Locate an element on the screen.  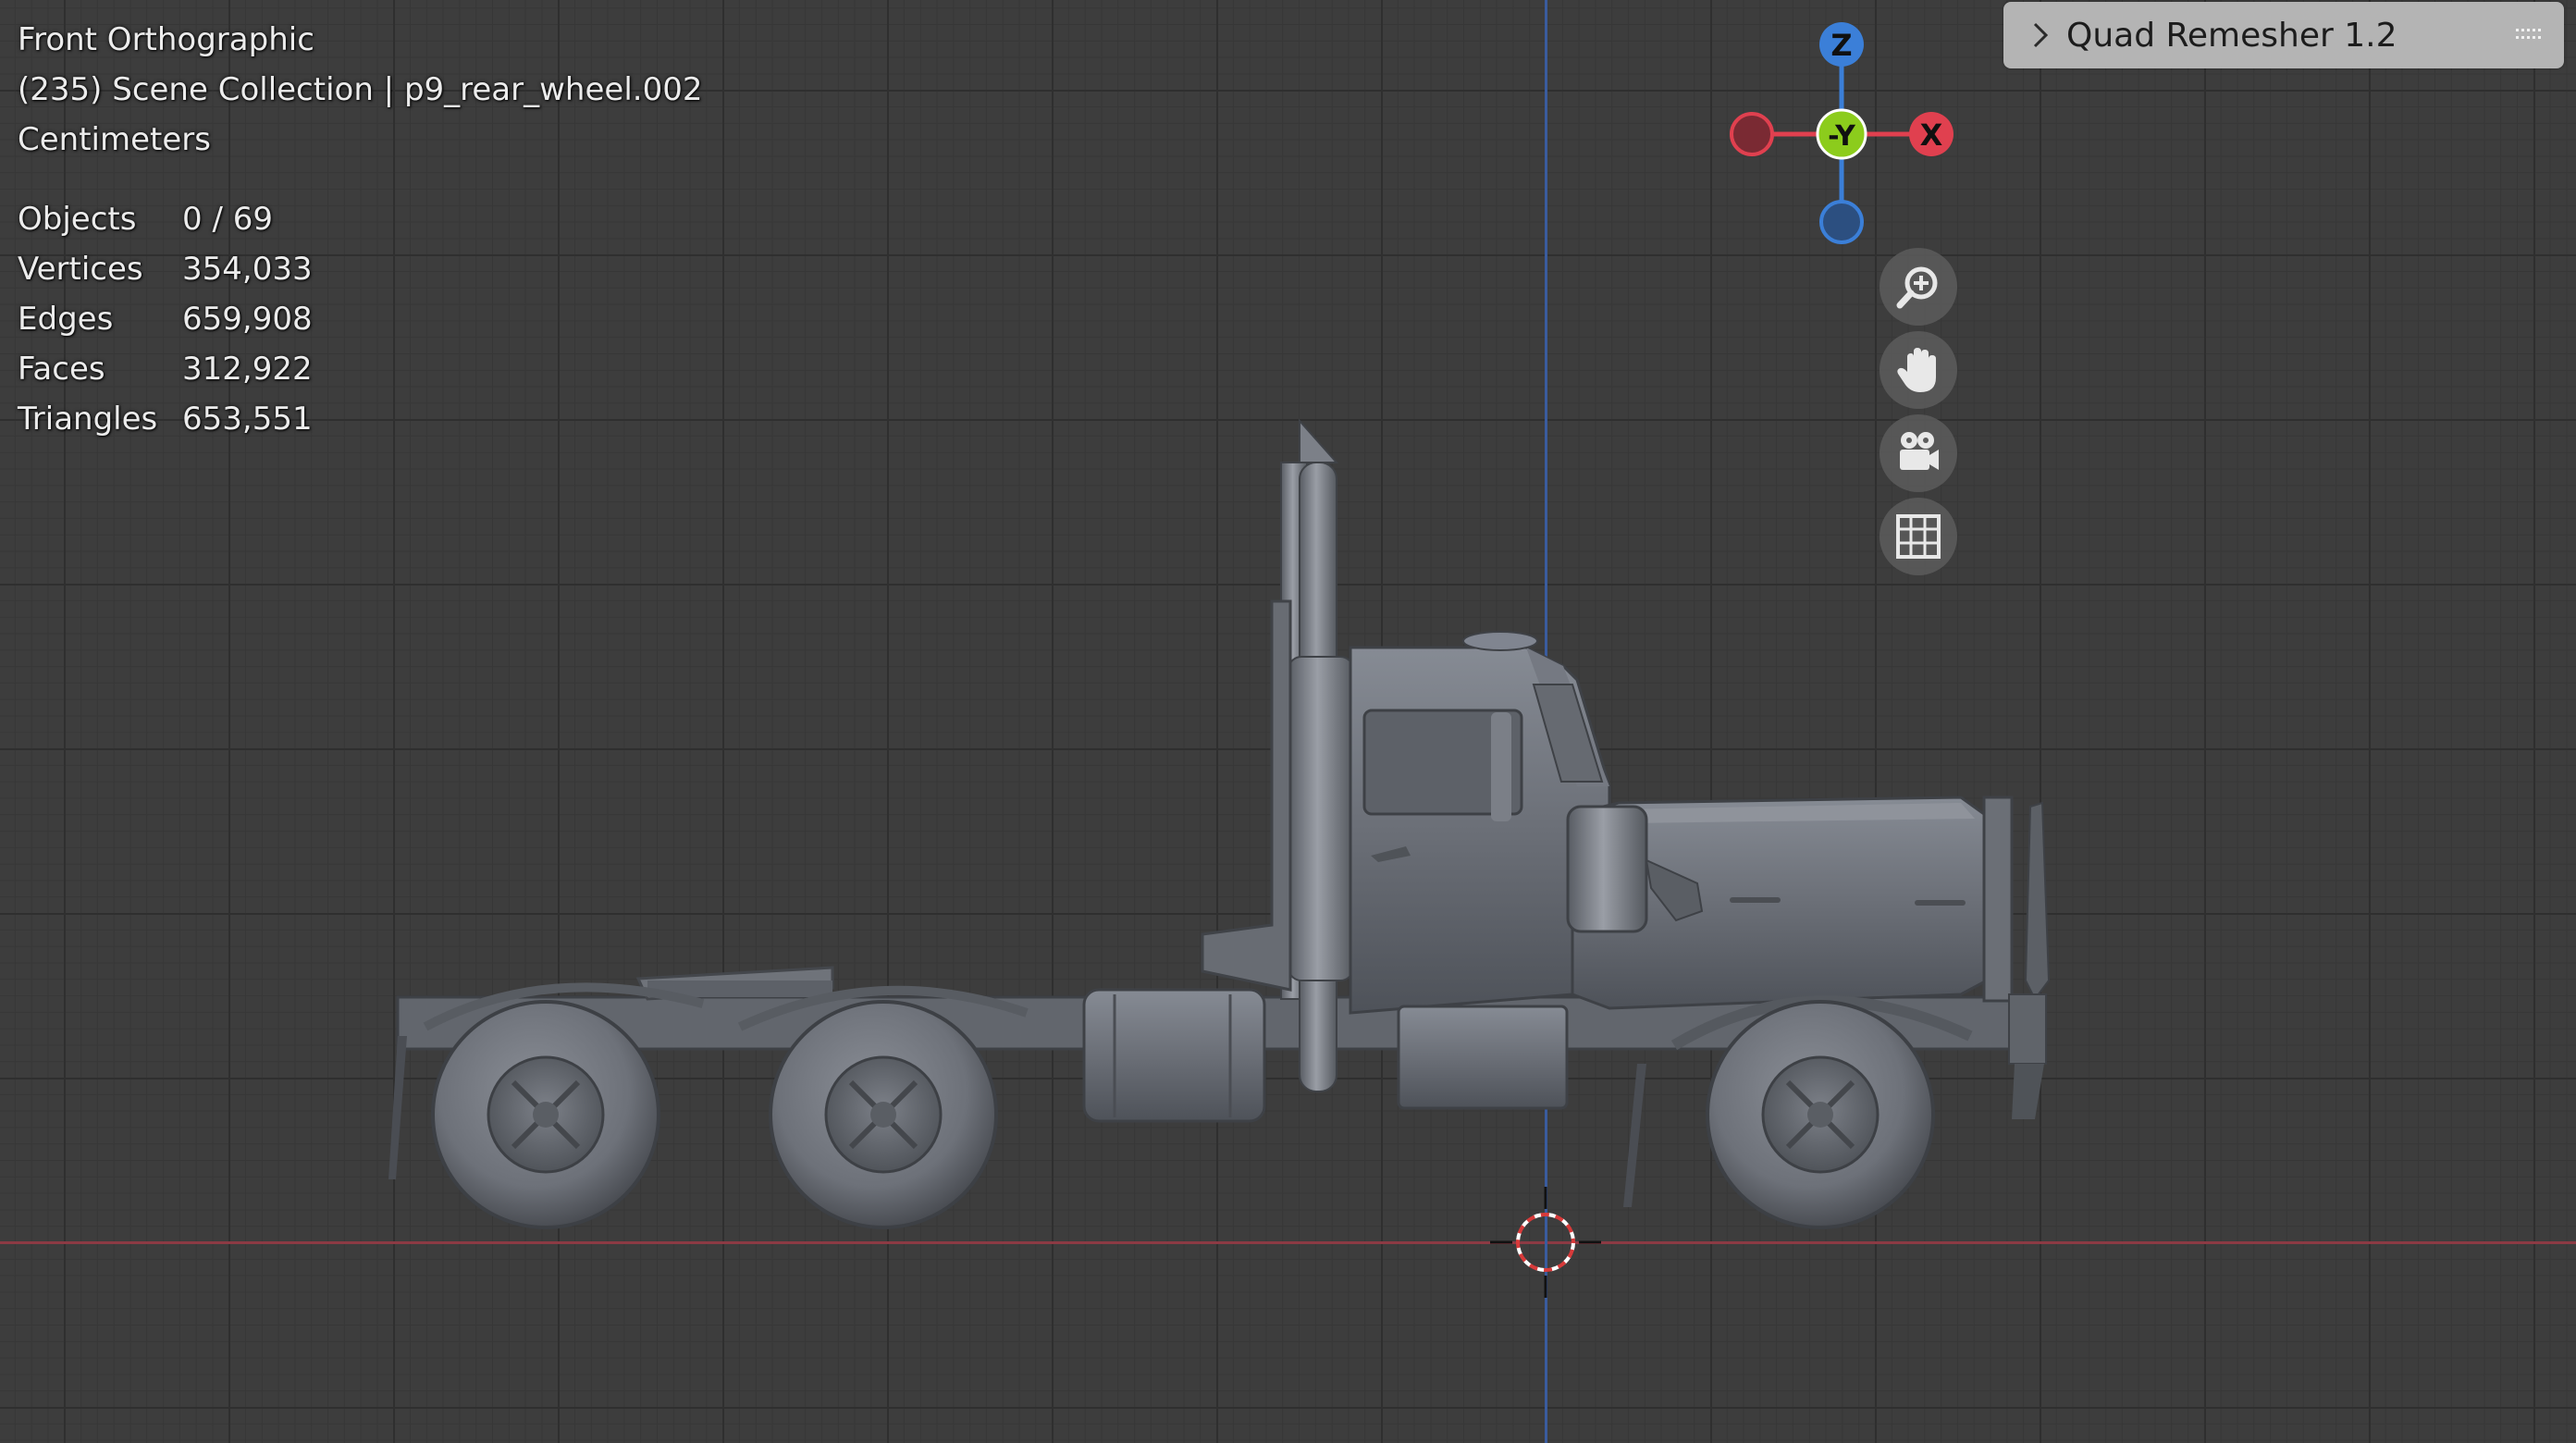
gizmo-y-label: -Y is located at coordinates (1842, 137).